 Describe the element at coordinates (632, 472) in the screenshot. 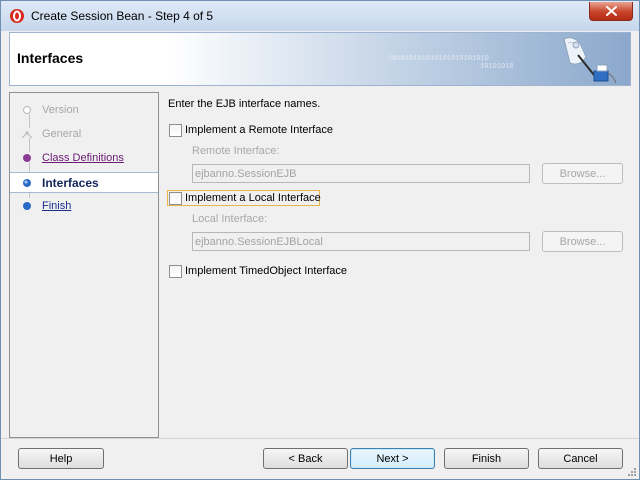

I see `resize-grip-icon` at that location.